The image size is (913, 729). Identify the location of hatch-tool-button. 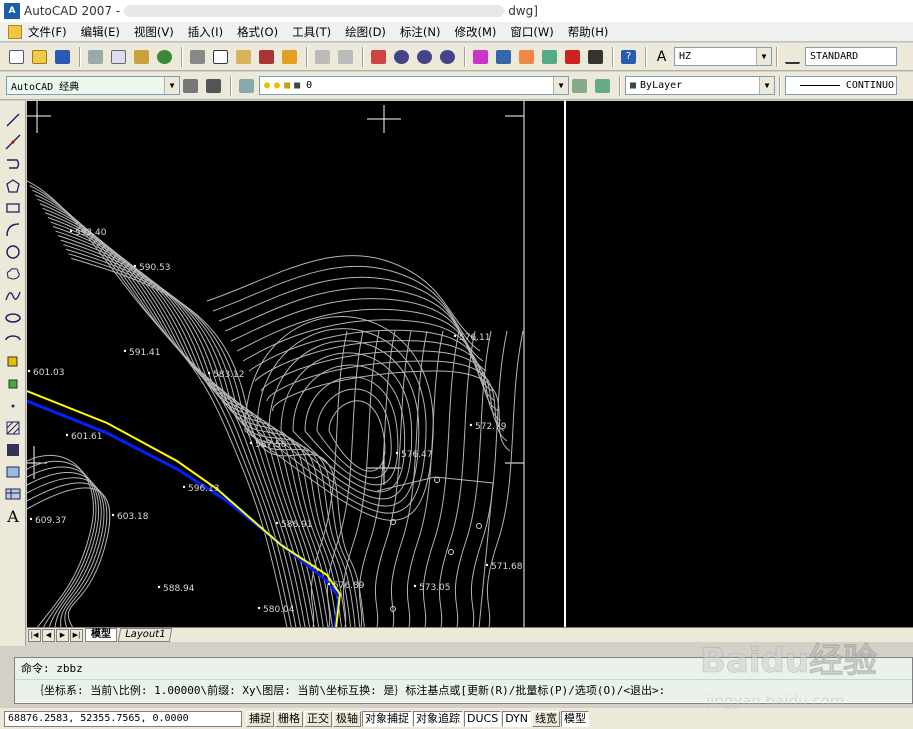
(13, 428).